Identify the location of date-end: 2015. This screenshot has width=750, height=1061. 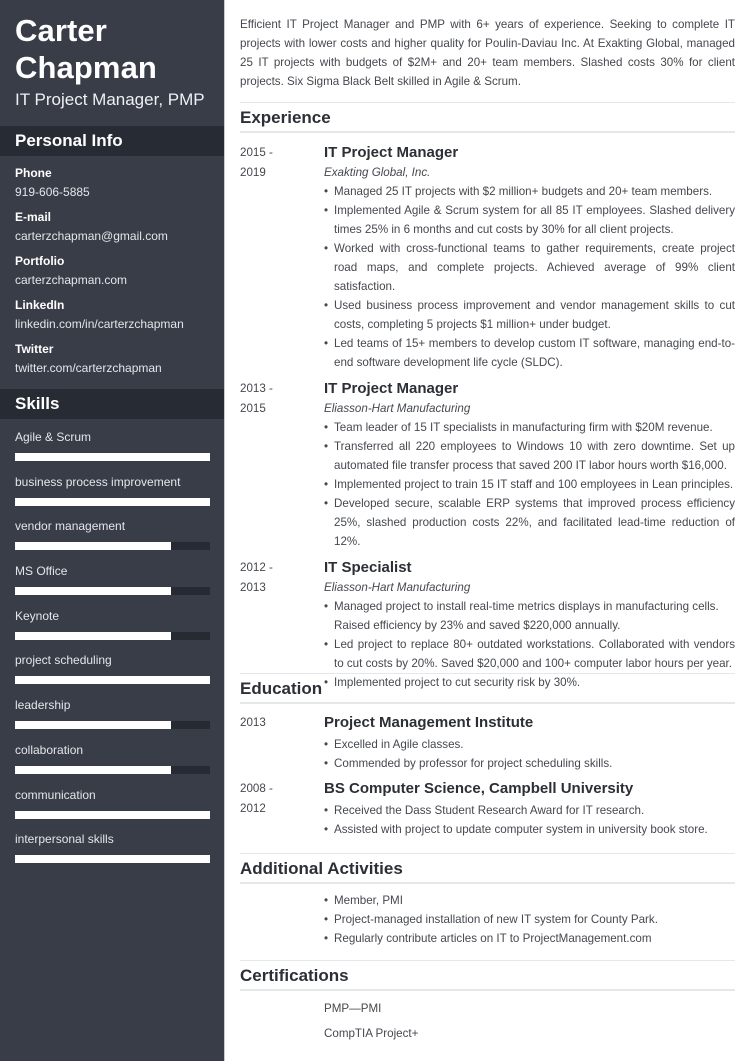
(253, 408).